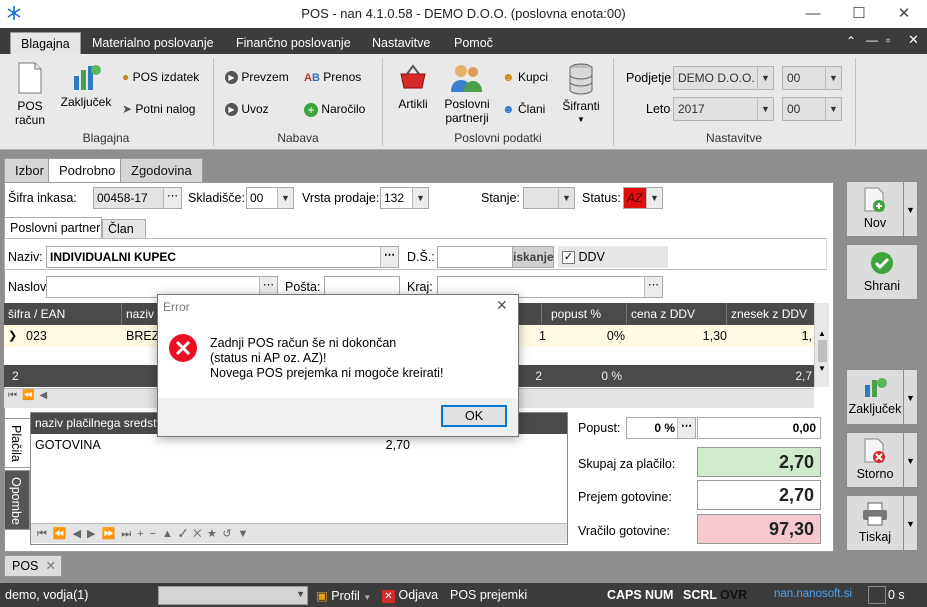  Describe the element at coordinates (533, 257) in the screenshot. I see `iskanje-button: iskanje` at that location.